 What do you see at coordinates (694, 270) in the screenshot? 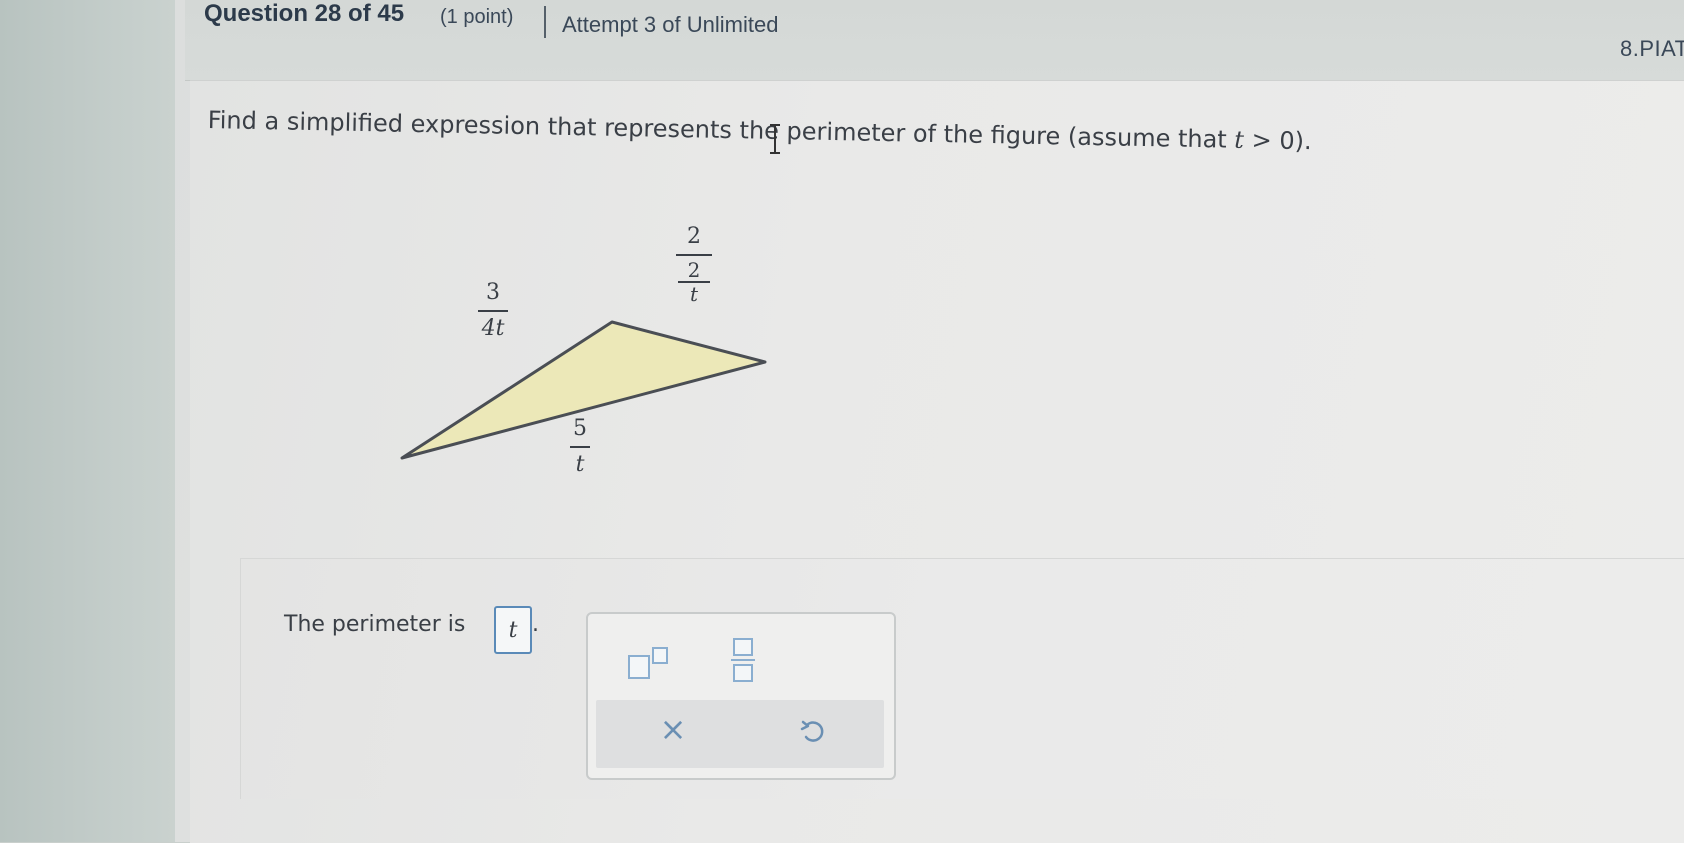
I see `label-right-inner-numerator: 2` at bounding box center [694, 270].